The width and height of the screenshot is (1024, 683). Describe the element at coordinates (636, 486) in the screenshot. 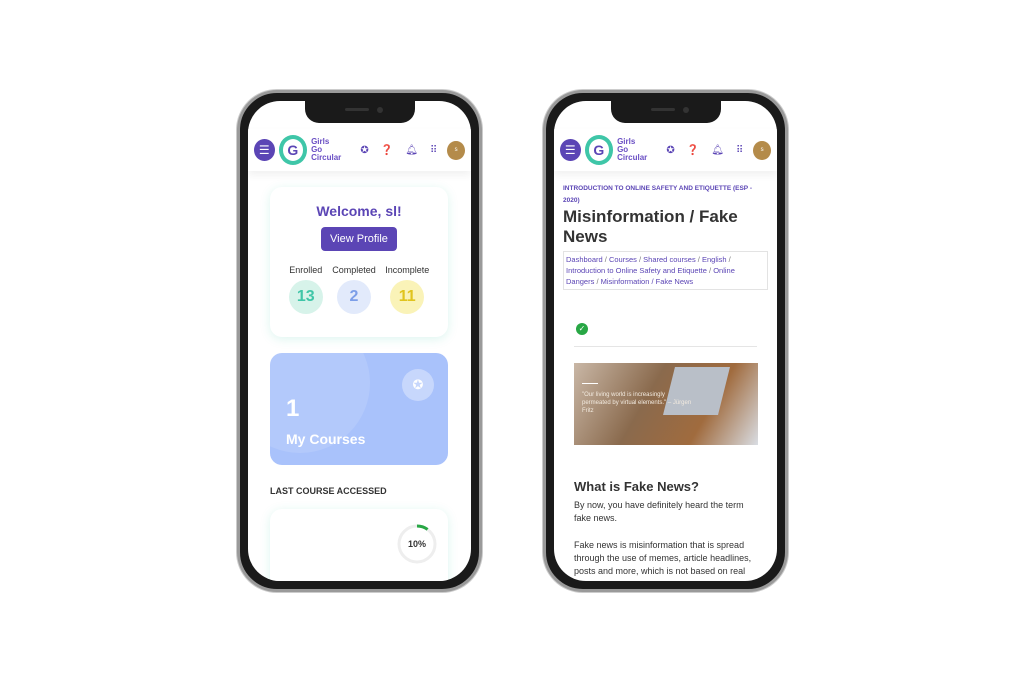

I see `section-heading: What is Fake News?` at that location.